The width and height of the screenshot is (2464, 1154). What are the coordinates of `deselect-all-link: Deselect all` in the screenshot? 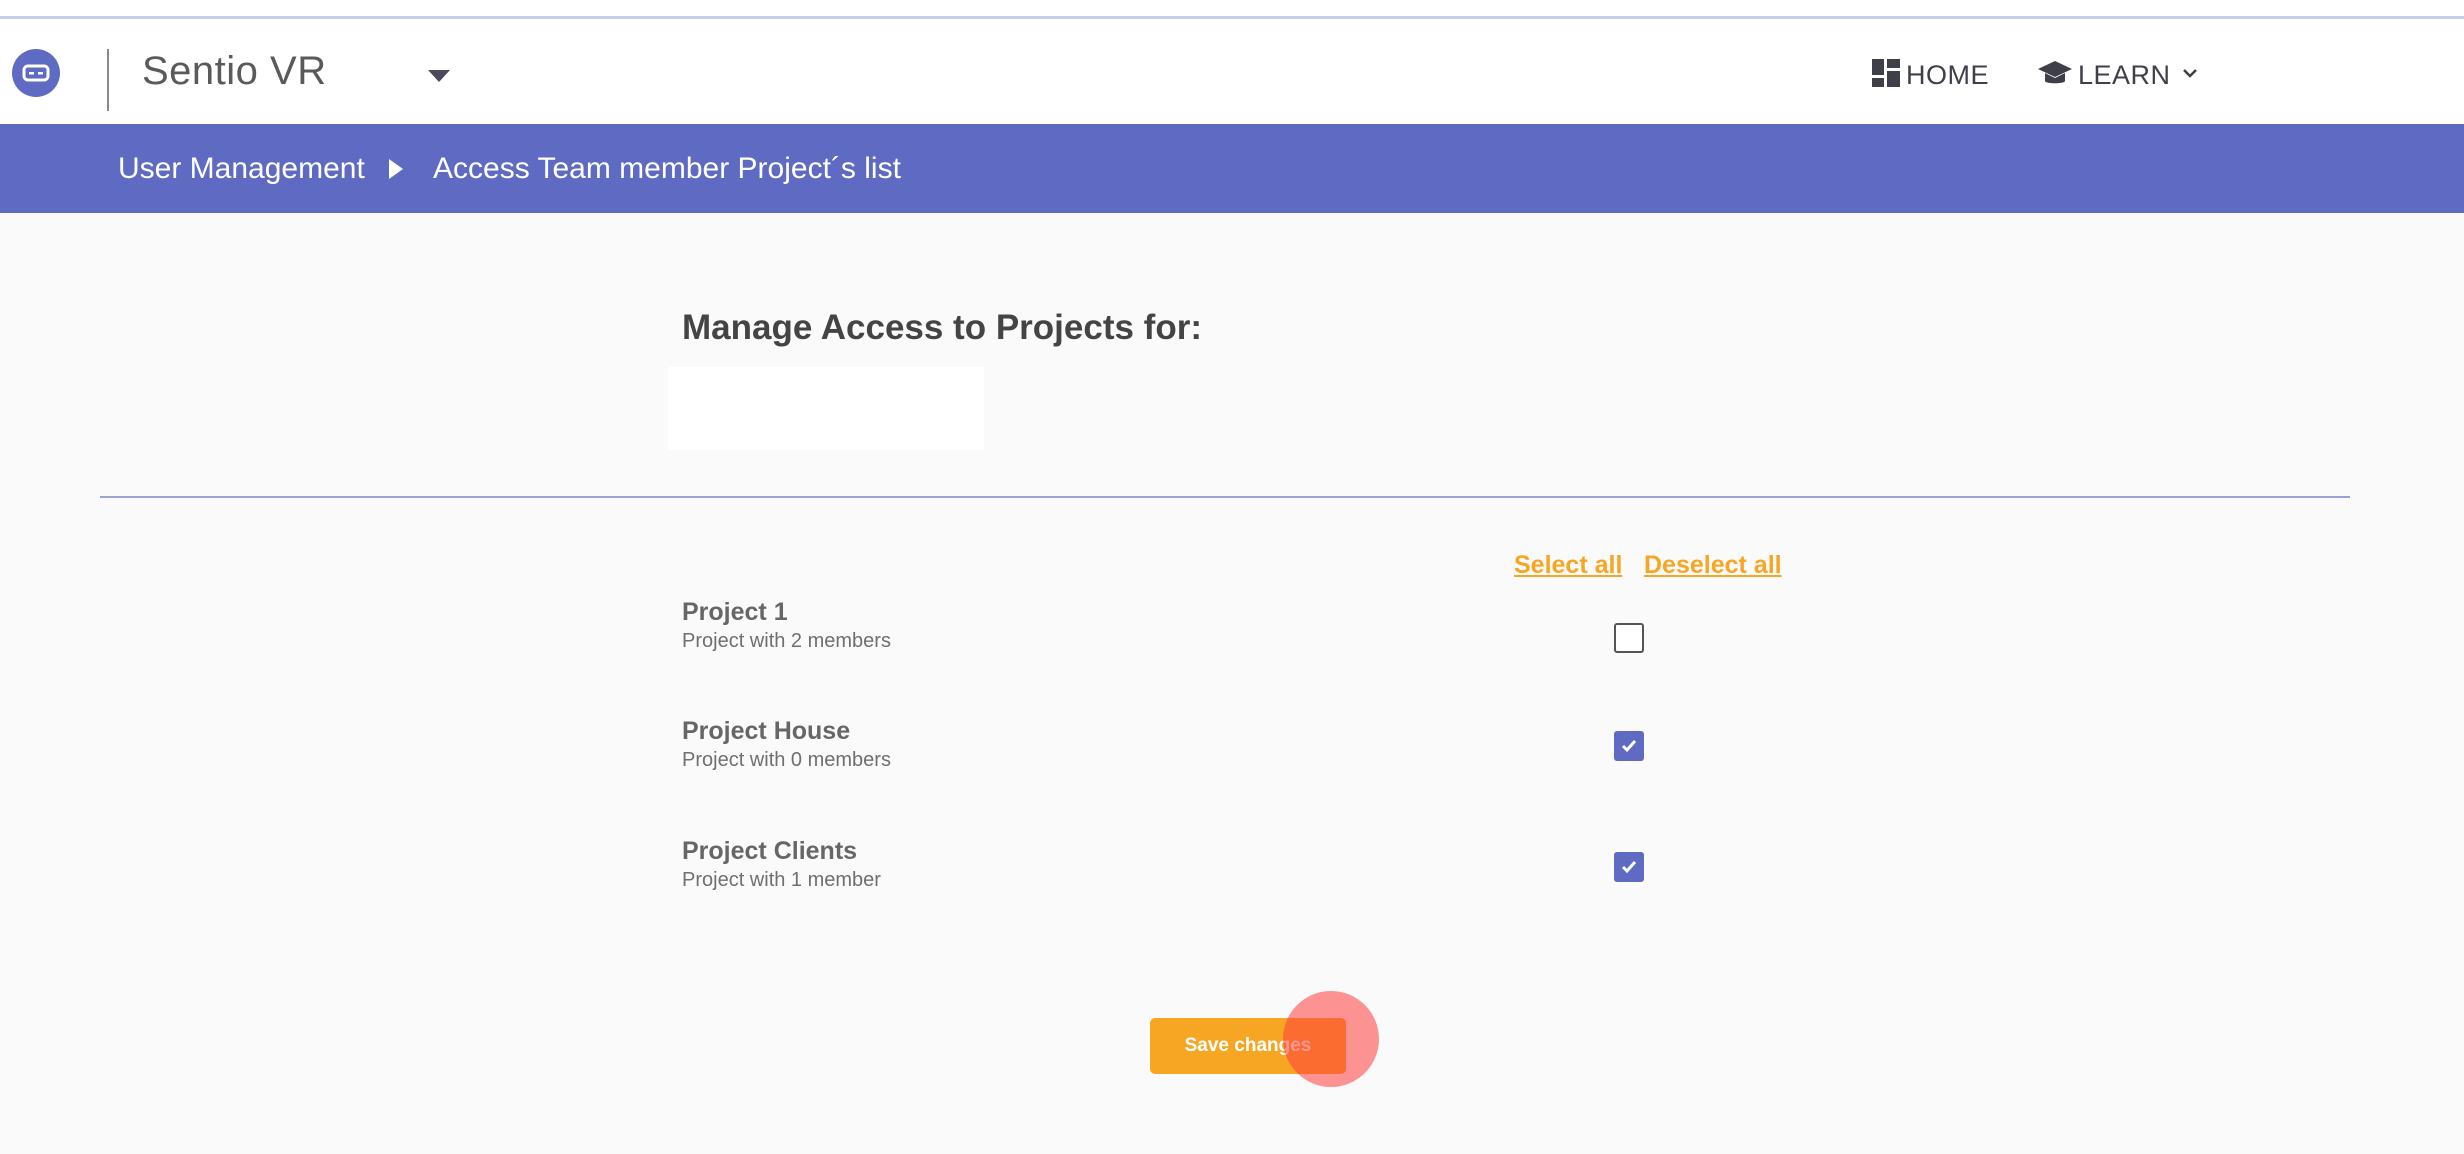 It's located at (1713, 565).